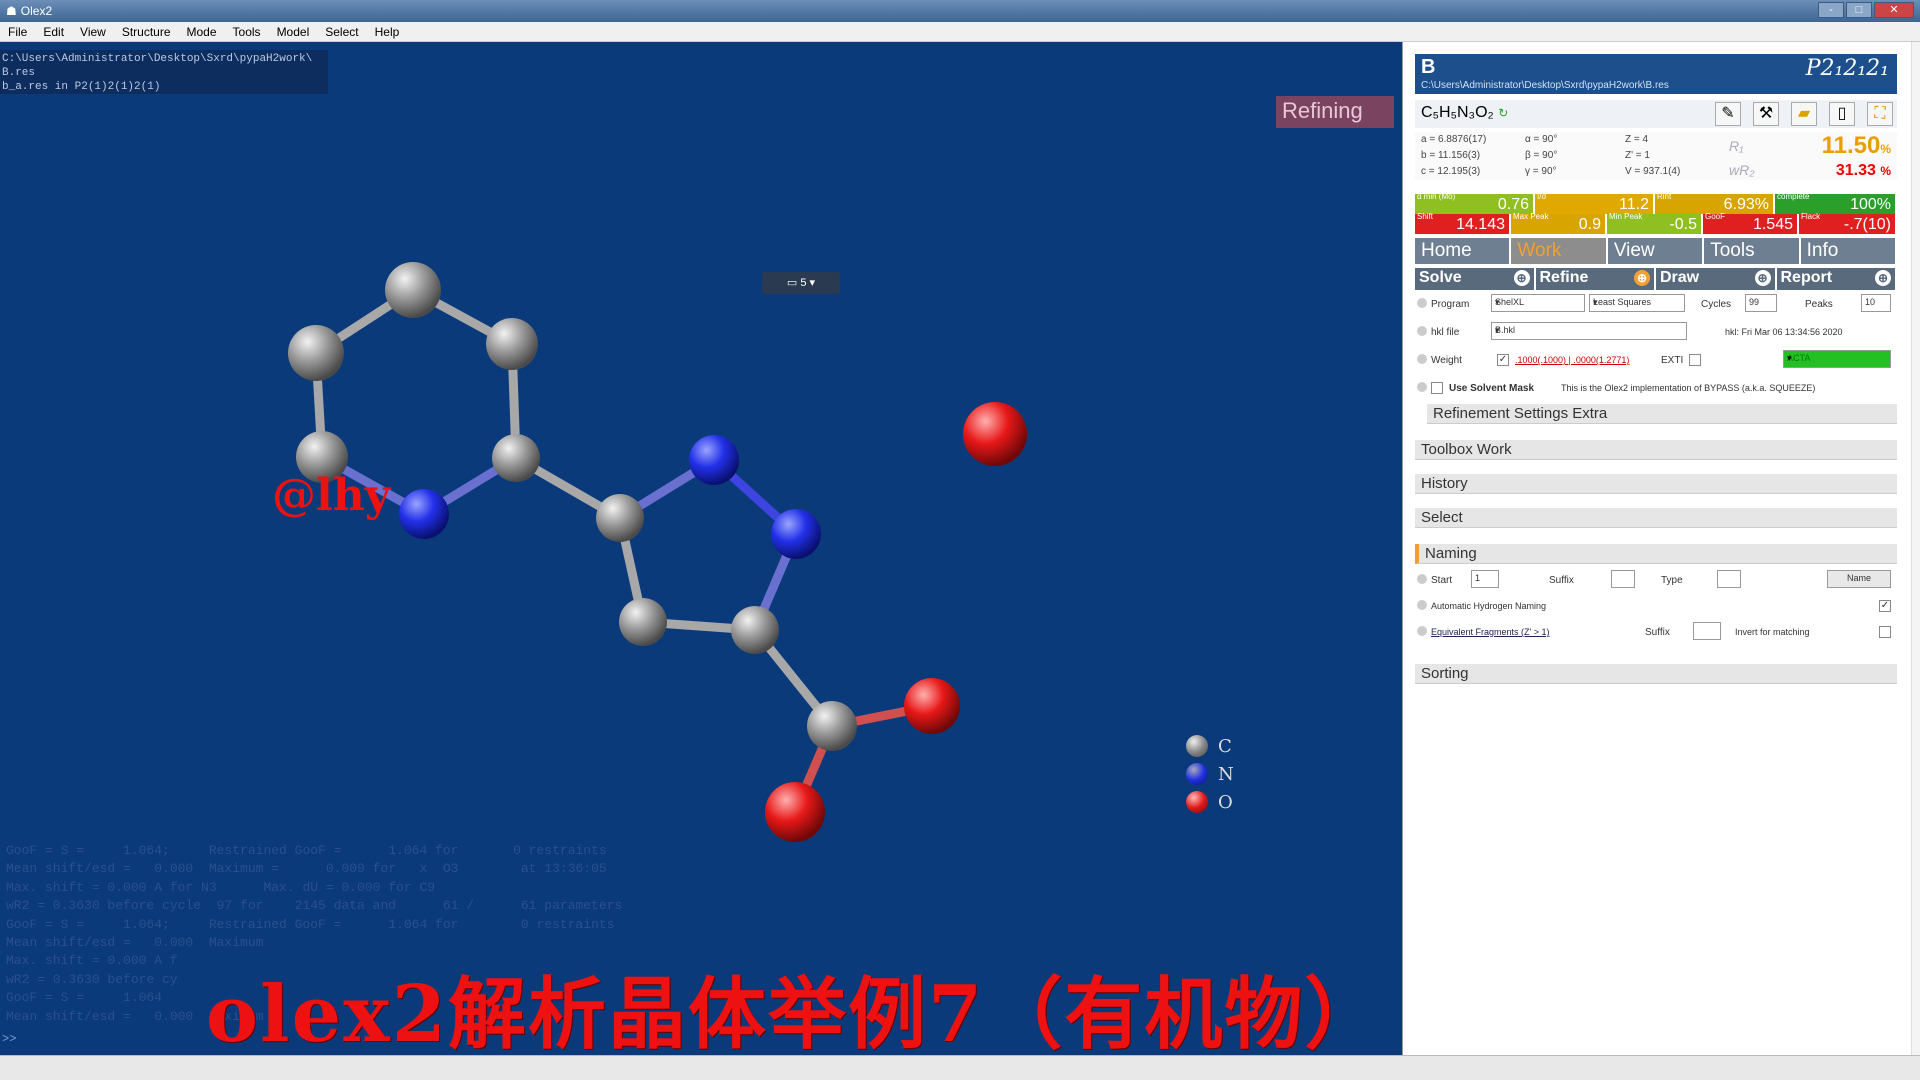  Describe the element at coordinates (1197, 802) in the screenshot. I see `oxygen-ball-icon` at that location.